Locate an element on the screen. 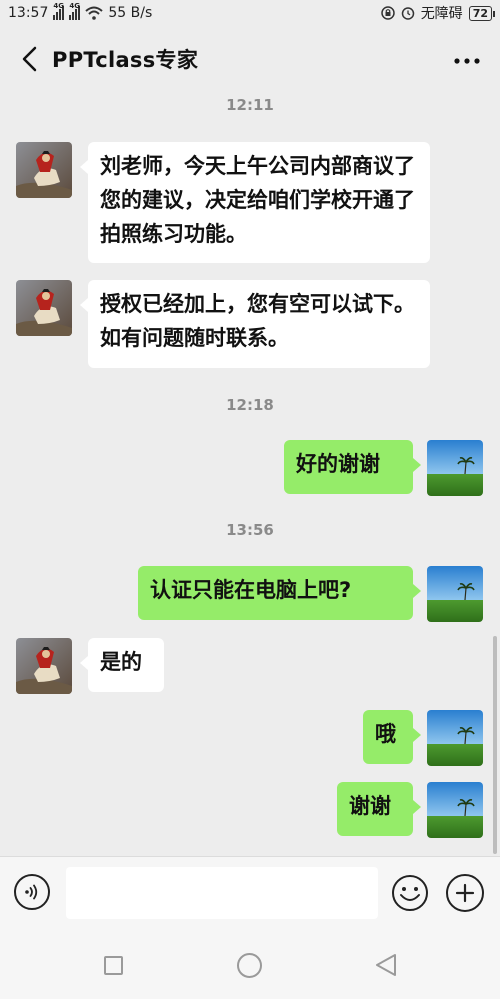  wifi-icon is located at coordinates (94, 13).